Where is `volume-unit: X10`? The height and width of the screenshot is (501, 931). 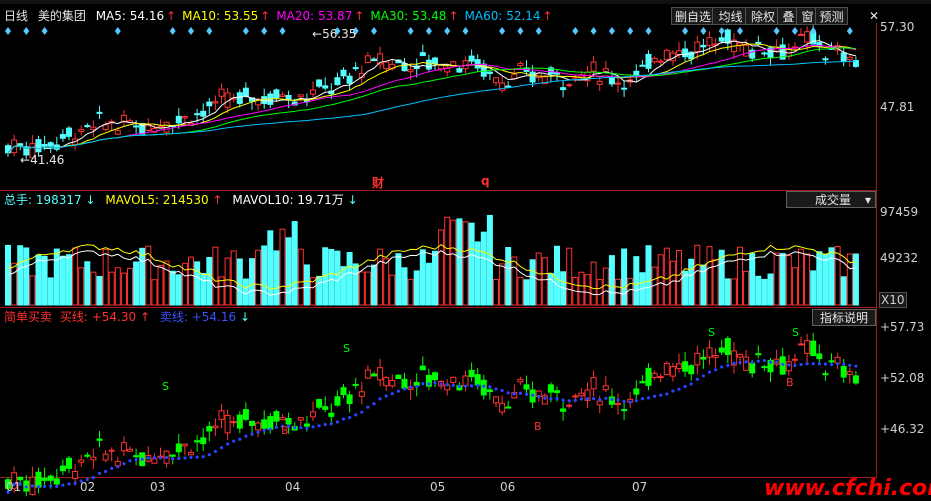 volume-unit: X10 is located at coordinates (893, 300).